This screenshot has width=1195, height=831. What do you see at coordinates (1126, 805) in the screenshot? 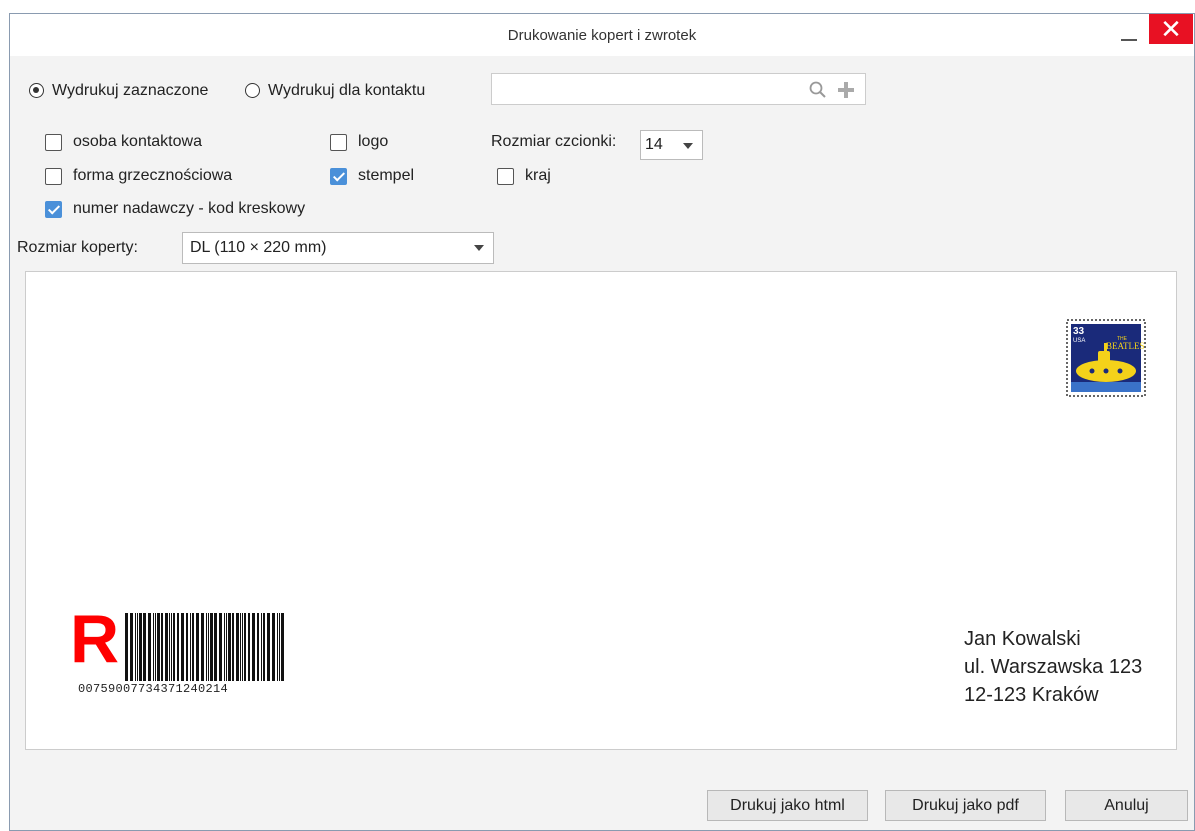
I see `cancel-button: Anuluj` at bounding box center [1126, 805].